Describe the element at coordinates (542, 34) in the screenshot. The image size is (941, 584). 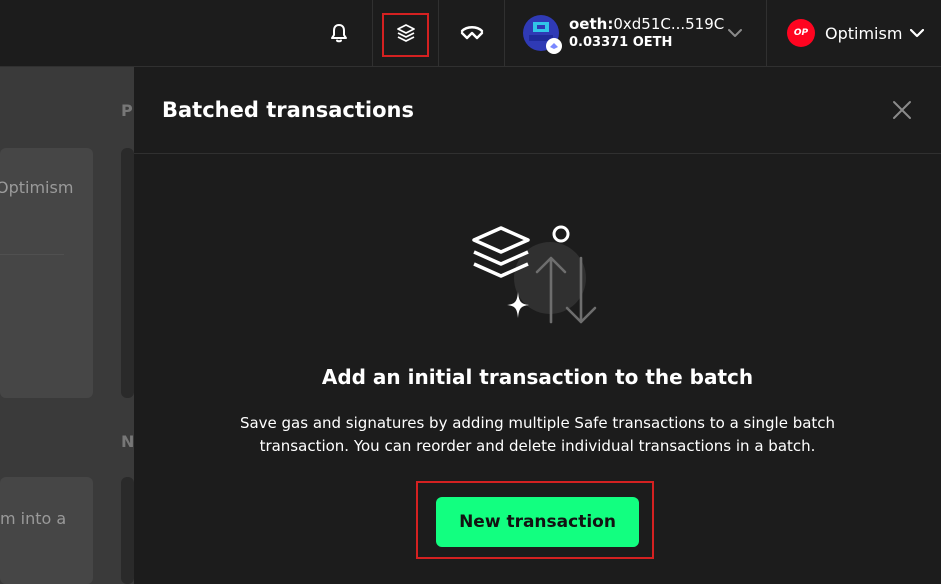
I see `account-avatar` at that location.